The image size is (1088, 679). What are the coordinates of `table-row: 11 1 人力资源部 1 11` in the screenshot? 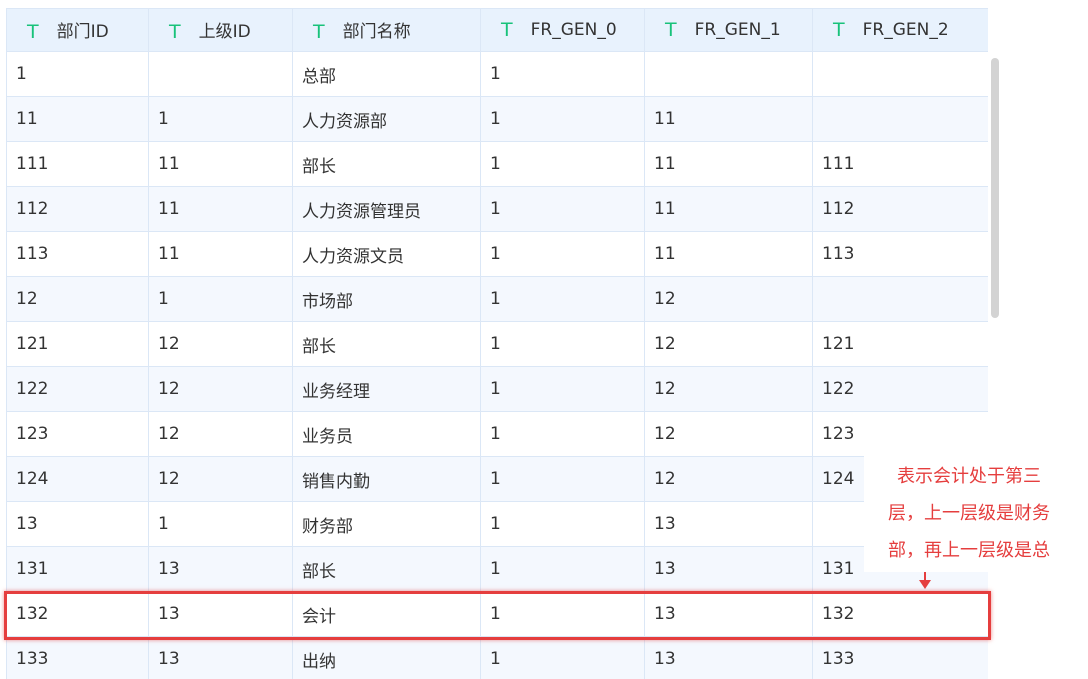 It's located at (497, 119).